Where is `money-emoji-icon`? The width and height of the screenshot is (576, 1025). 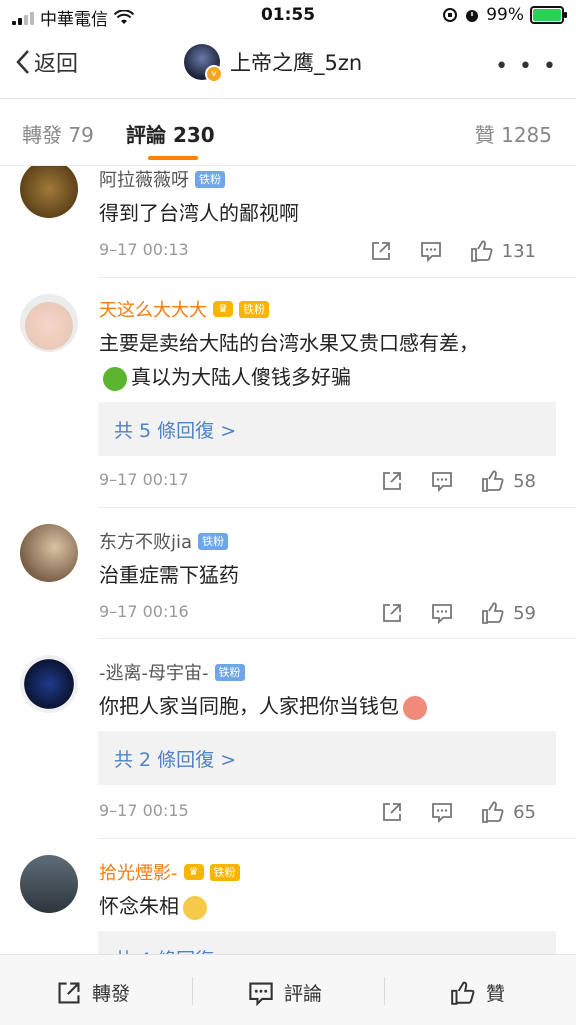 money-emoji-icon is located at coordinates (415, 707).